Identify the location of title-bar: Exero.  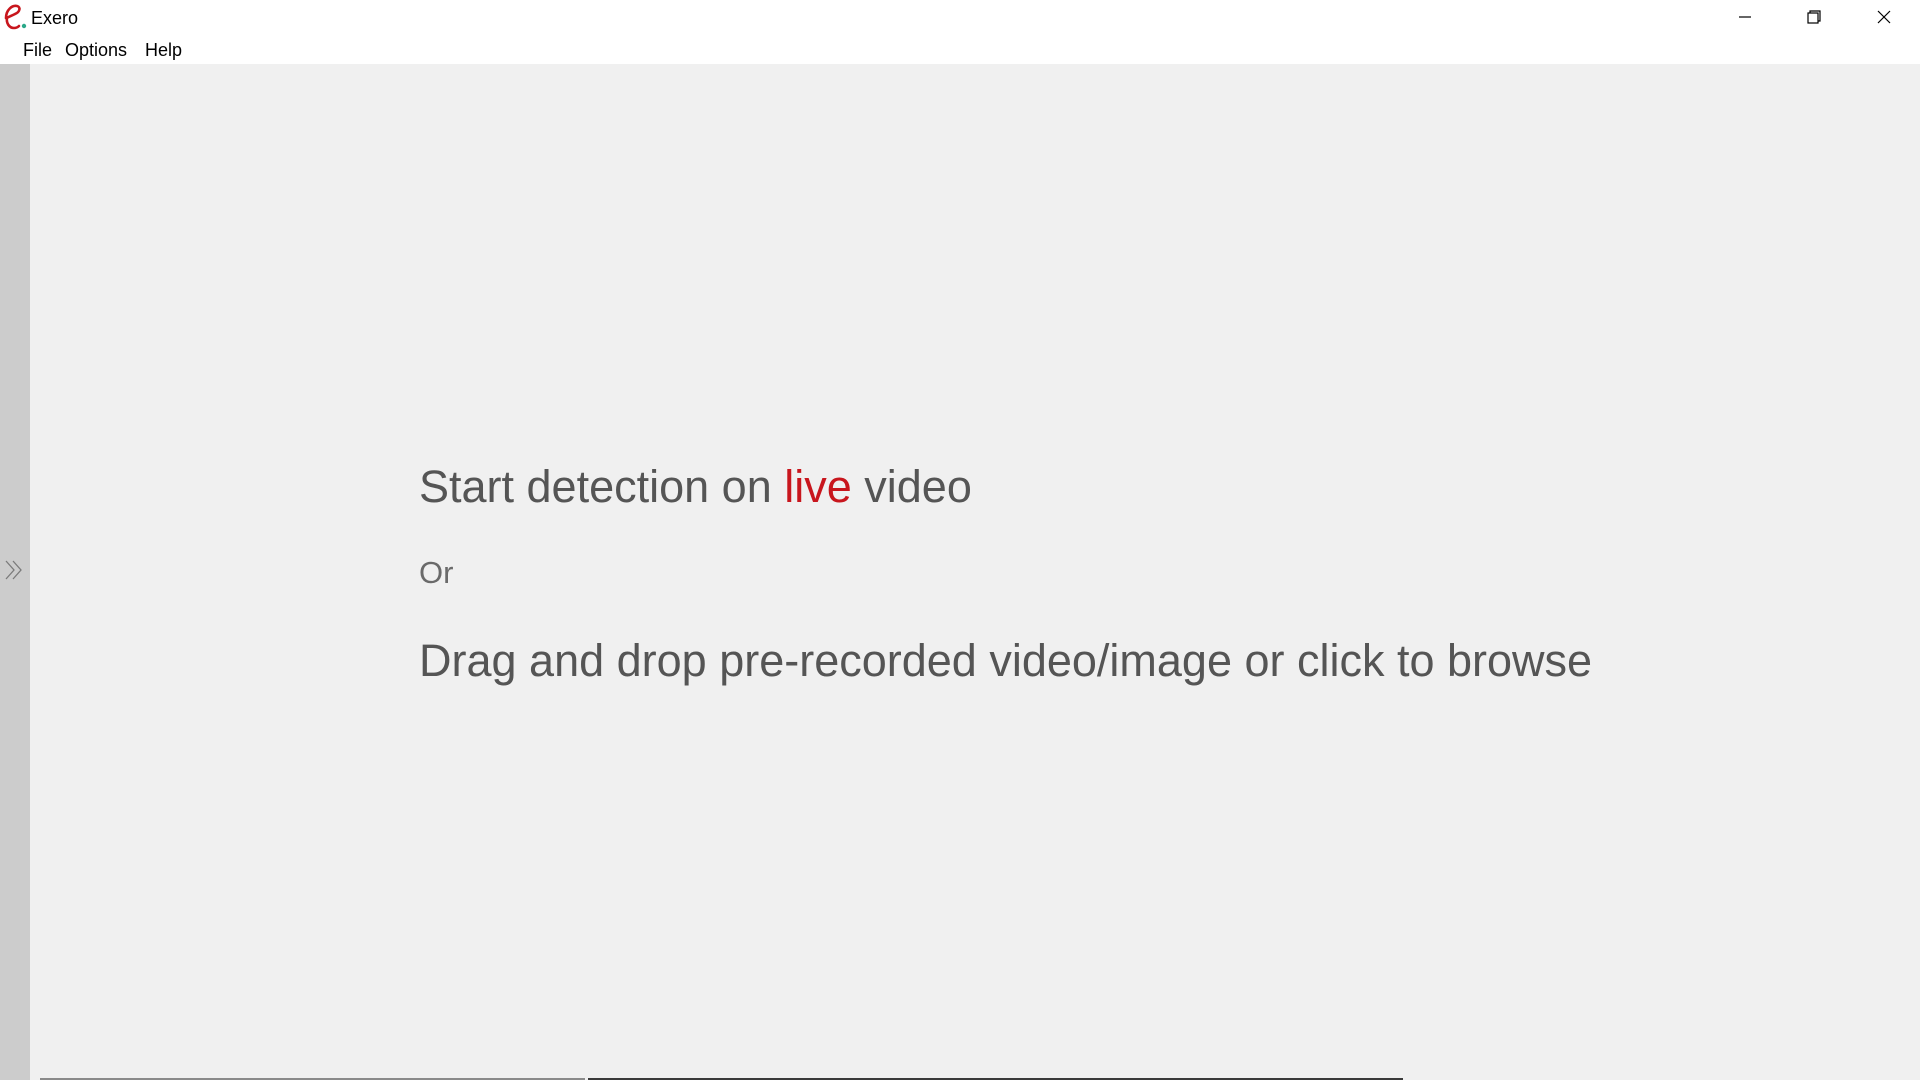
(960, 18).